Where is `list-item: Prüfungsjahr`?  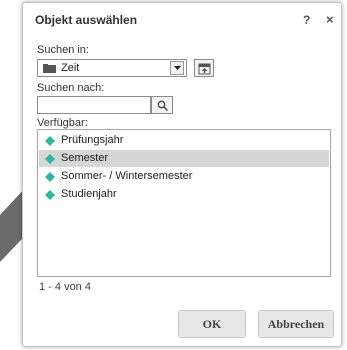
list-item: Prüfungsjahr is located at coordinates (184, 140).